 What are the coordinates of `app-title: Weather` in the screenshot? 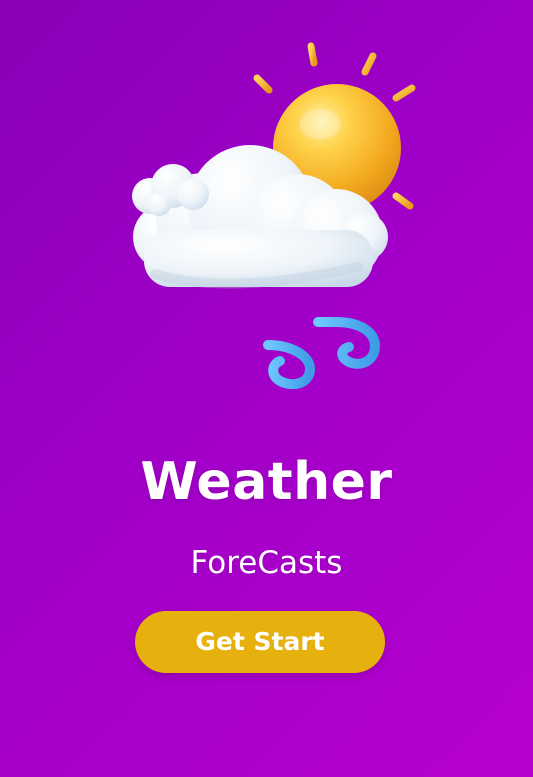 It's located at (266, 482).